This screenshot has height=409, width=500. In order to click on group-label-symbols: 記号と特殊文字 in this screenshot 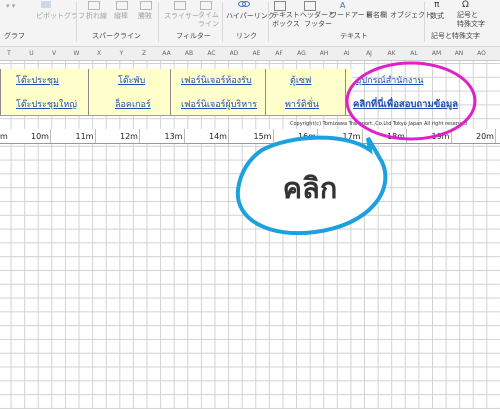, I will do `click(455, 36)`.